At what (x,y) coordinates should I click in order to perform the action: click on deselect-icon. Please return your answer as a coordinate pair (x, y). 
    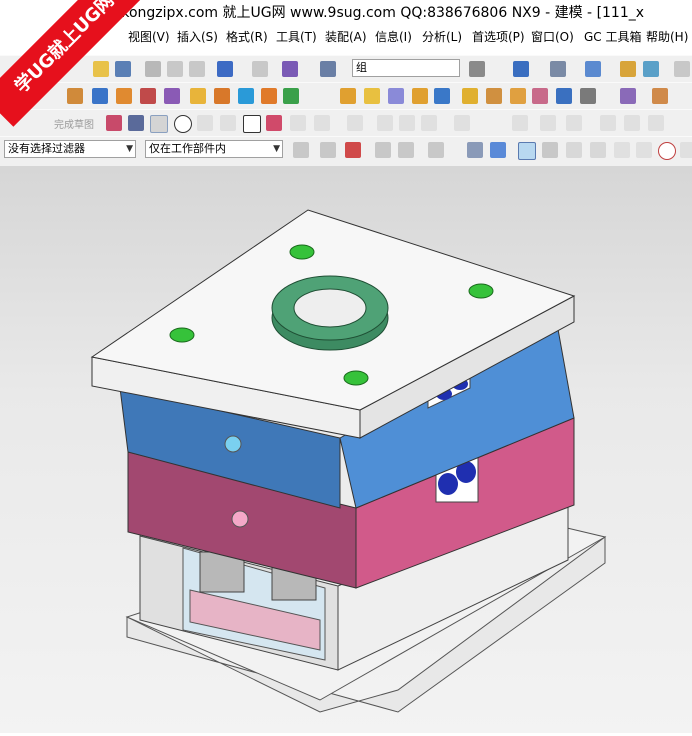
    Looking at the image, I should click on (383, 150).